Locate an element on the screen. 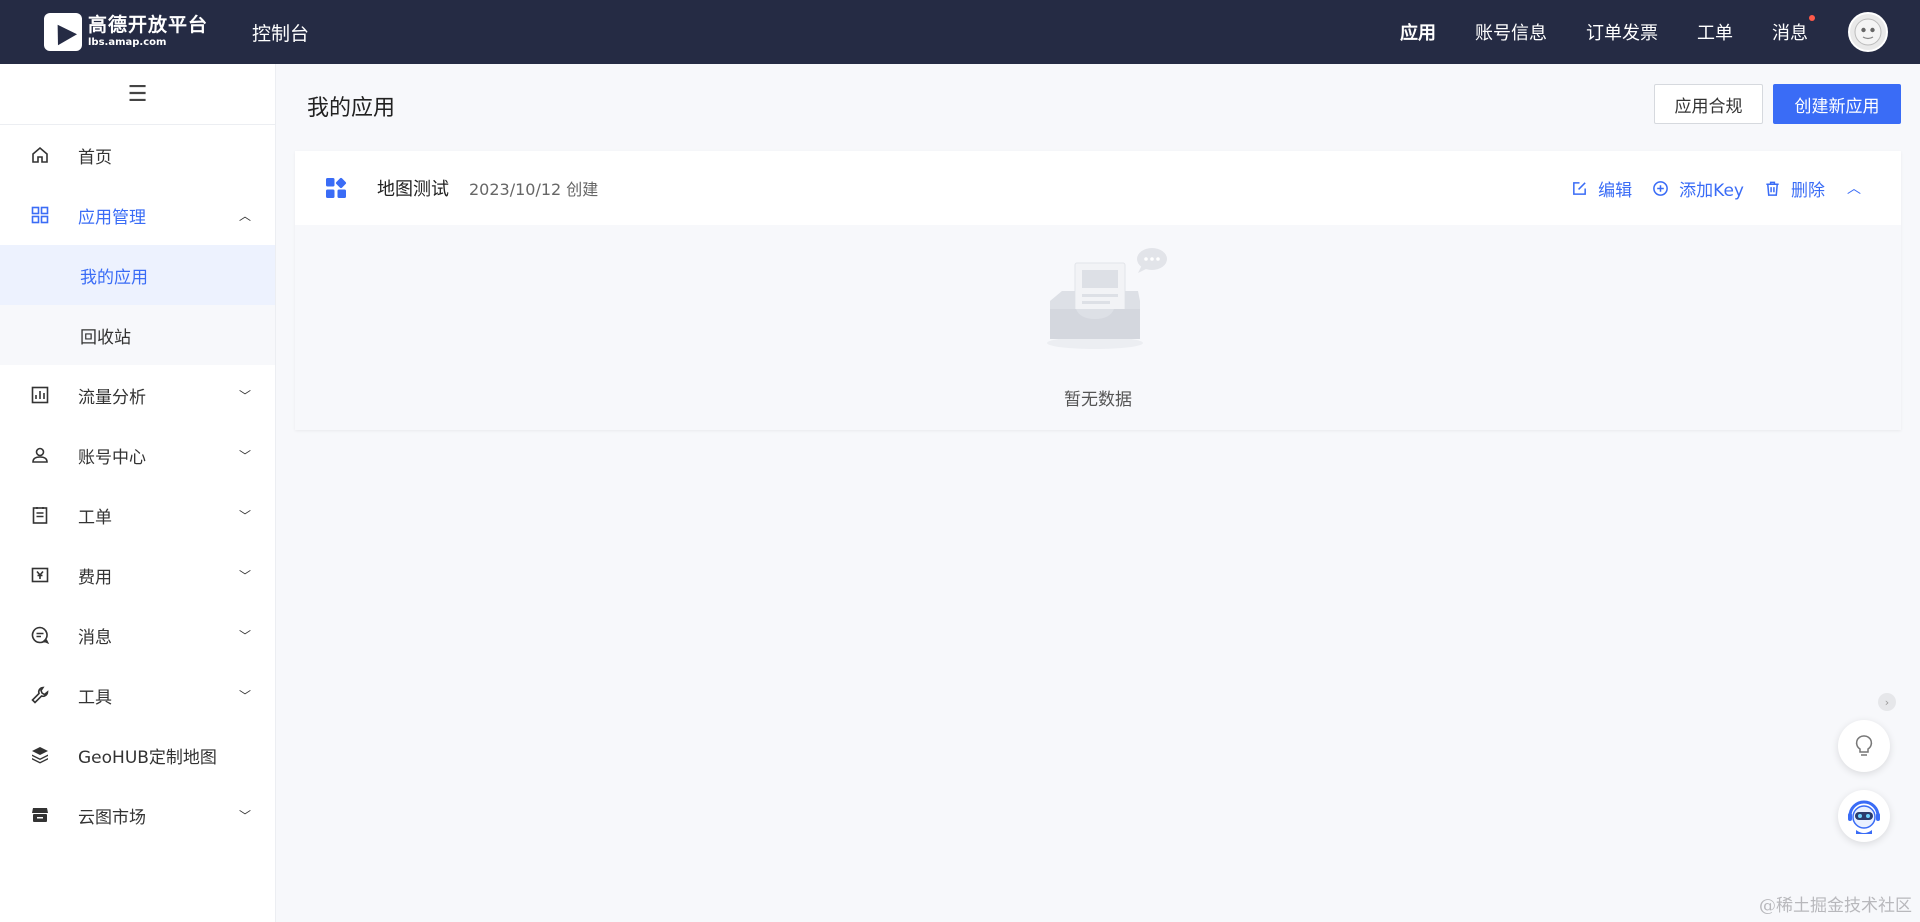  logo-url: lbs.amap.com is located at coordinates (127, 42).